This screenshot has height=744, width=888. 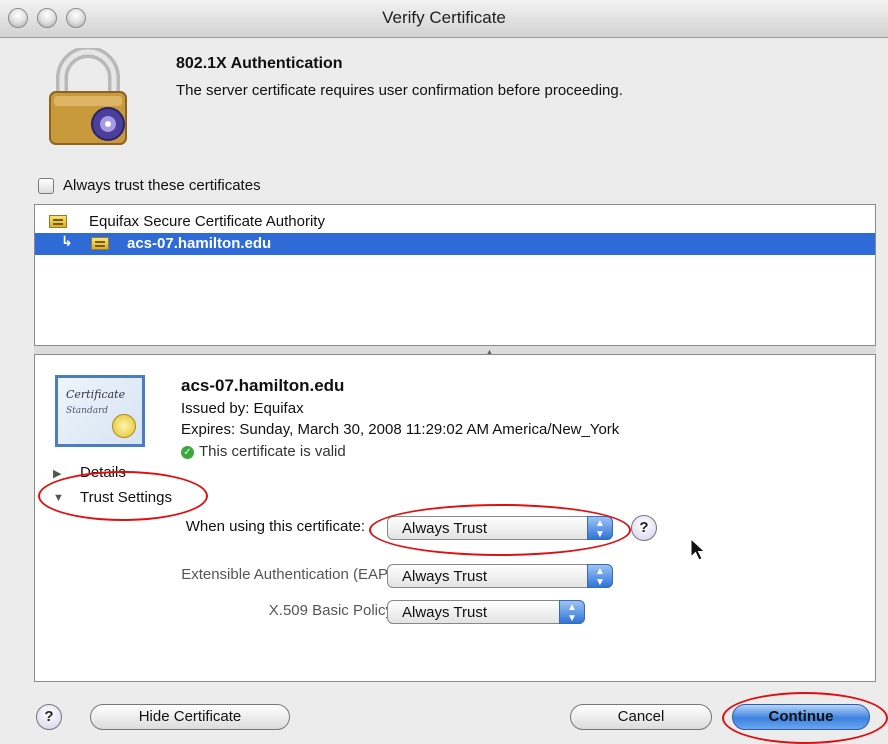 I want to click on title-bar: Verify Certificate, so click(x=444, y=19).